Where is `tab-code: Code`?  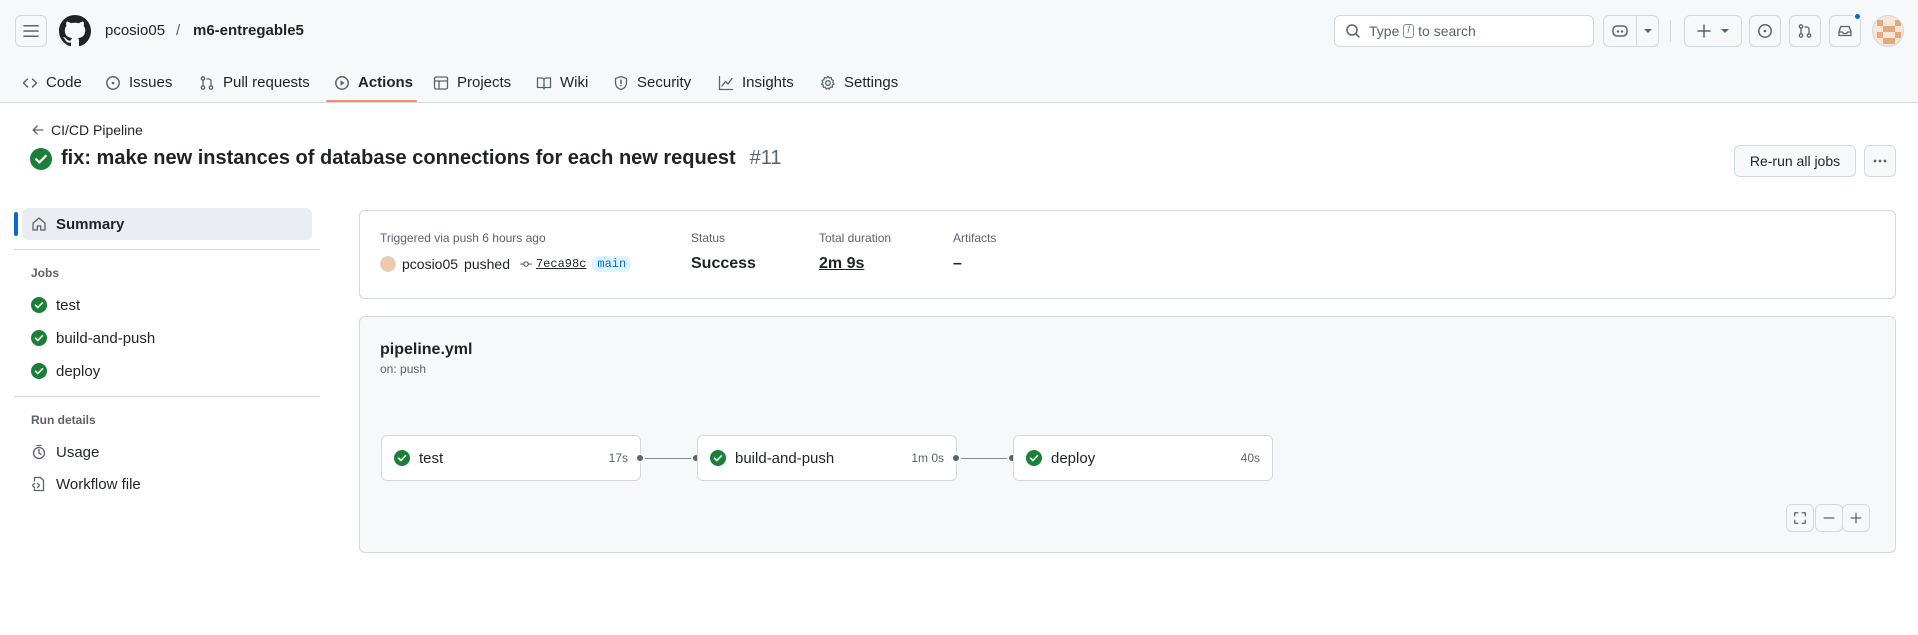
tab-code: Code is located at coordinates (52, 82).